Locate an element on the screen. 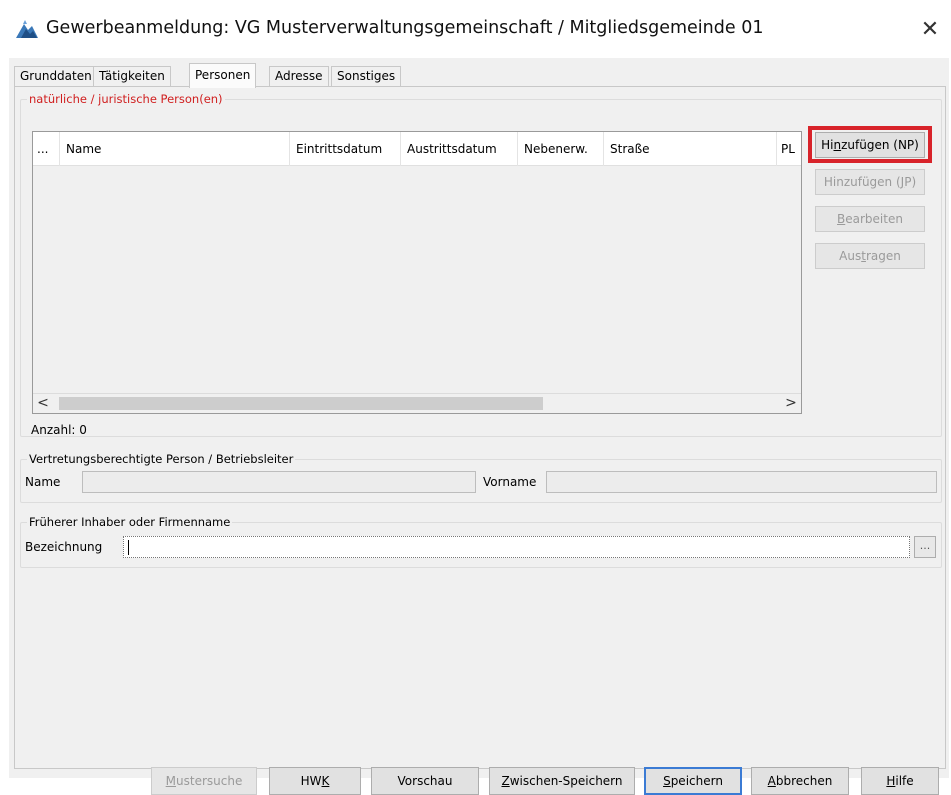 This screenshot has width=951, height=795. column-header-strasse: Straße is located at coordinates (690, 149).